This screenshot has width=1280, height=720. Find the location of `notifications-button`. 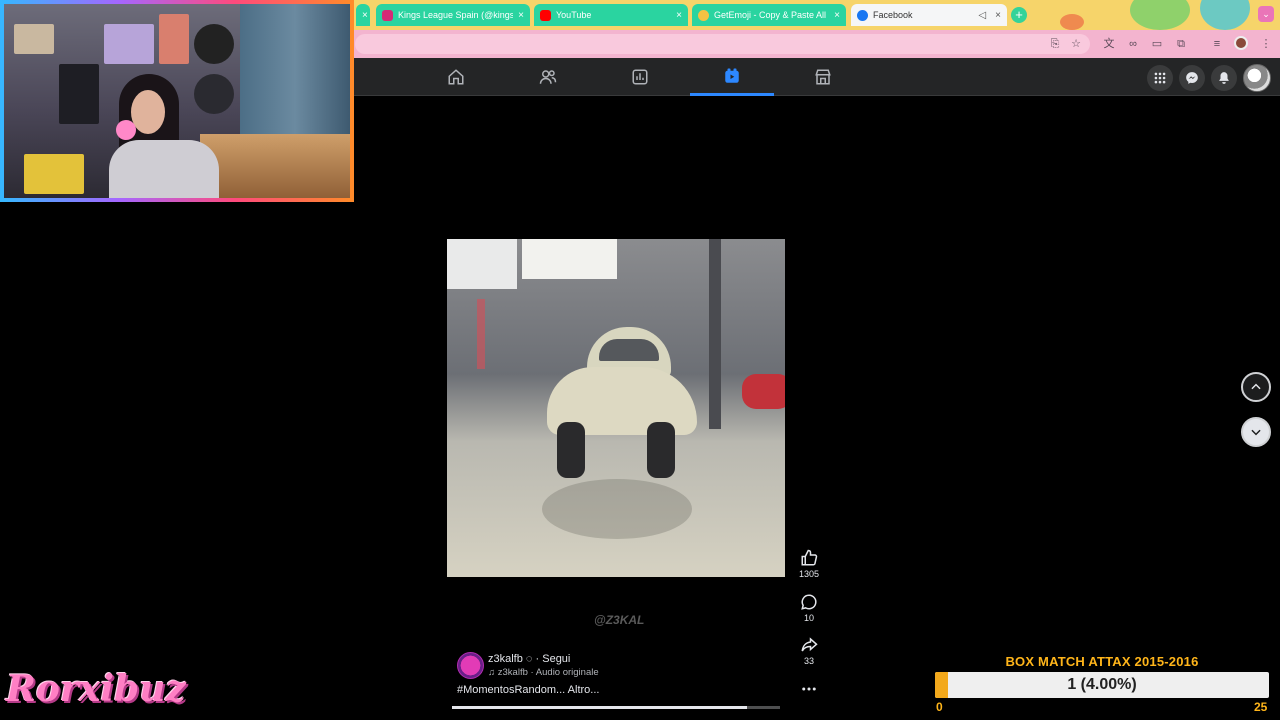

notifications-button is located at coordinates (1224, 78).